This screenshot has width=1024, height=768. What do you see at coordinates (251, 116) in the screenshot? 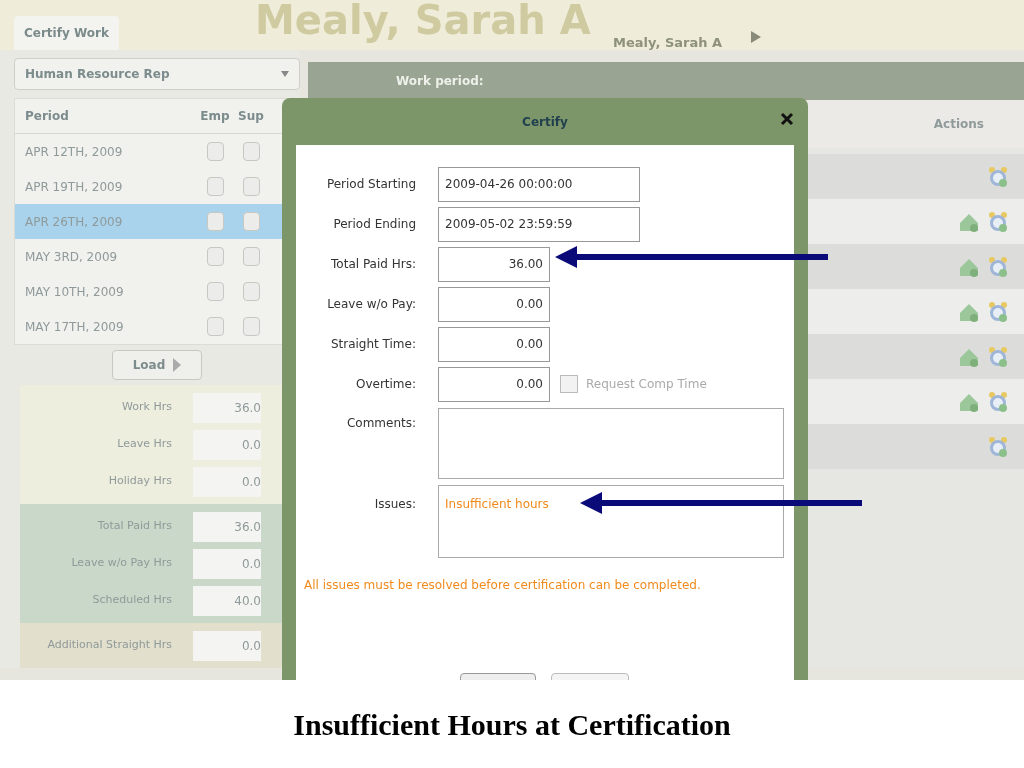
I see `column-header: Sup` at bounding box center [251, 116].